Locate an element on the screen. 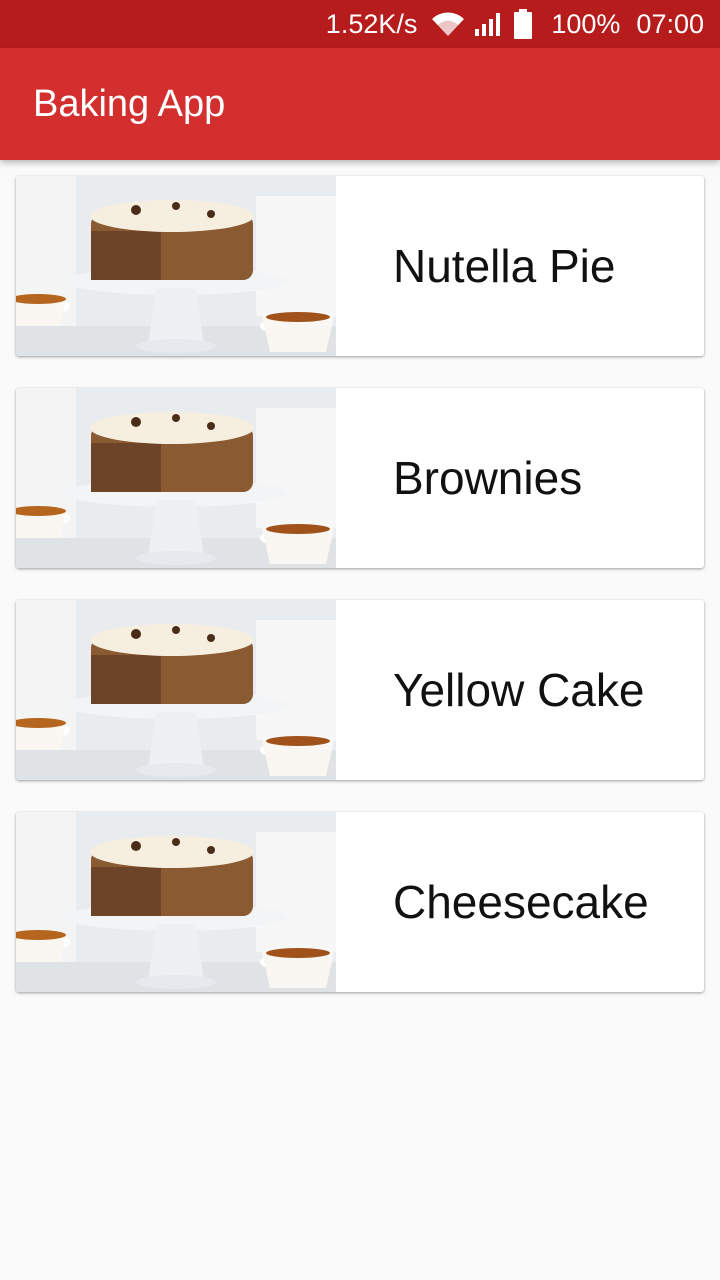  clock: 07:00 is located at coordinates (670, 23).